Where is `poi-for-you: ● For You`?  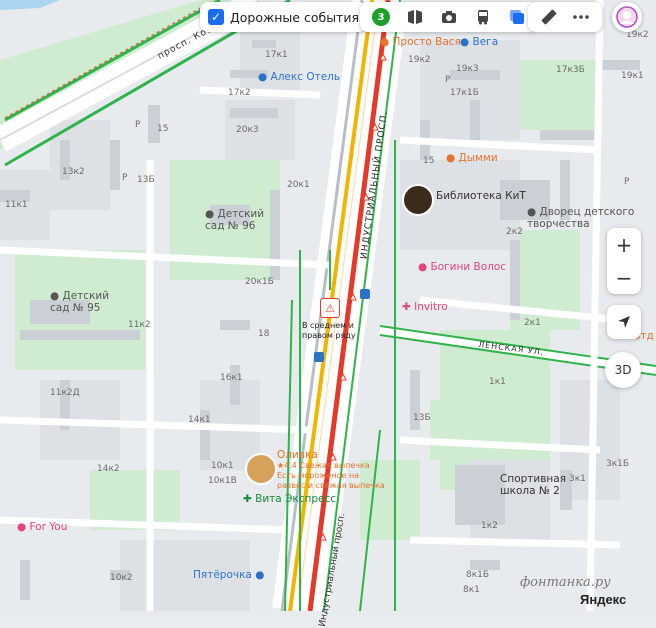 poi-for-you: ● For You is located at coordinates (42, 527).